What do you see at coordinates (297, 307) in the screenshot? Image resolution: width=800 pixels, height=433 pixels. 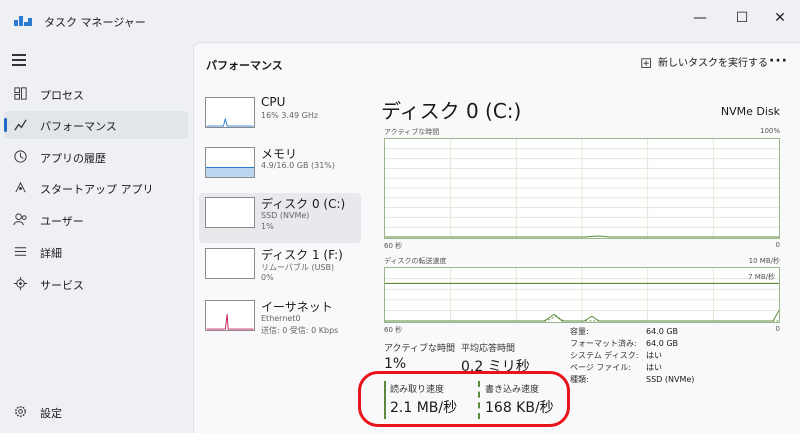 I see `device-name: イーサネット` at bounding box center [297, 307].